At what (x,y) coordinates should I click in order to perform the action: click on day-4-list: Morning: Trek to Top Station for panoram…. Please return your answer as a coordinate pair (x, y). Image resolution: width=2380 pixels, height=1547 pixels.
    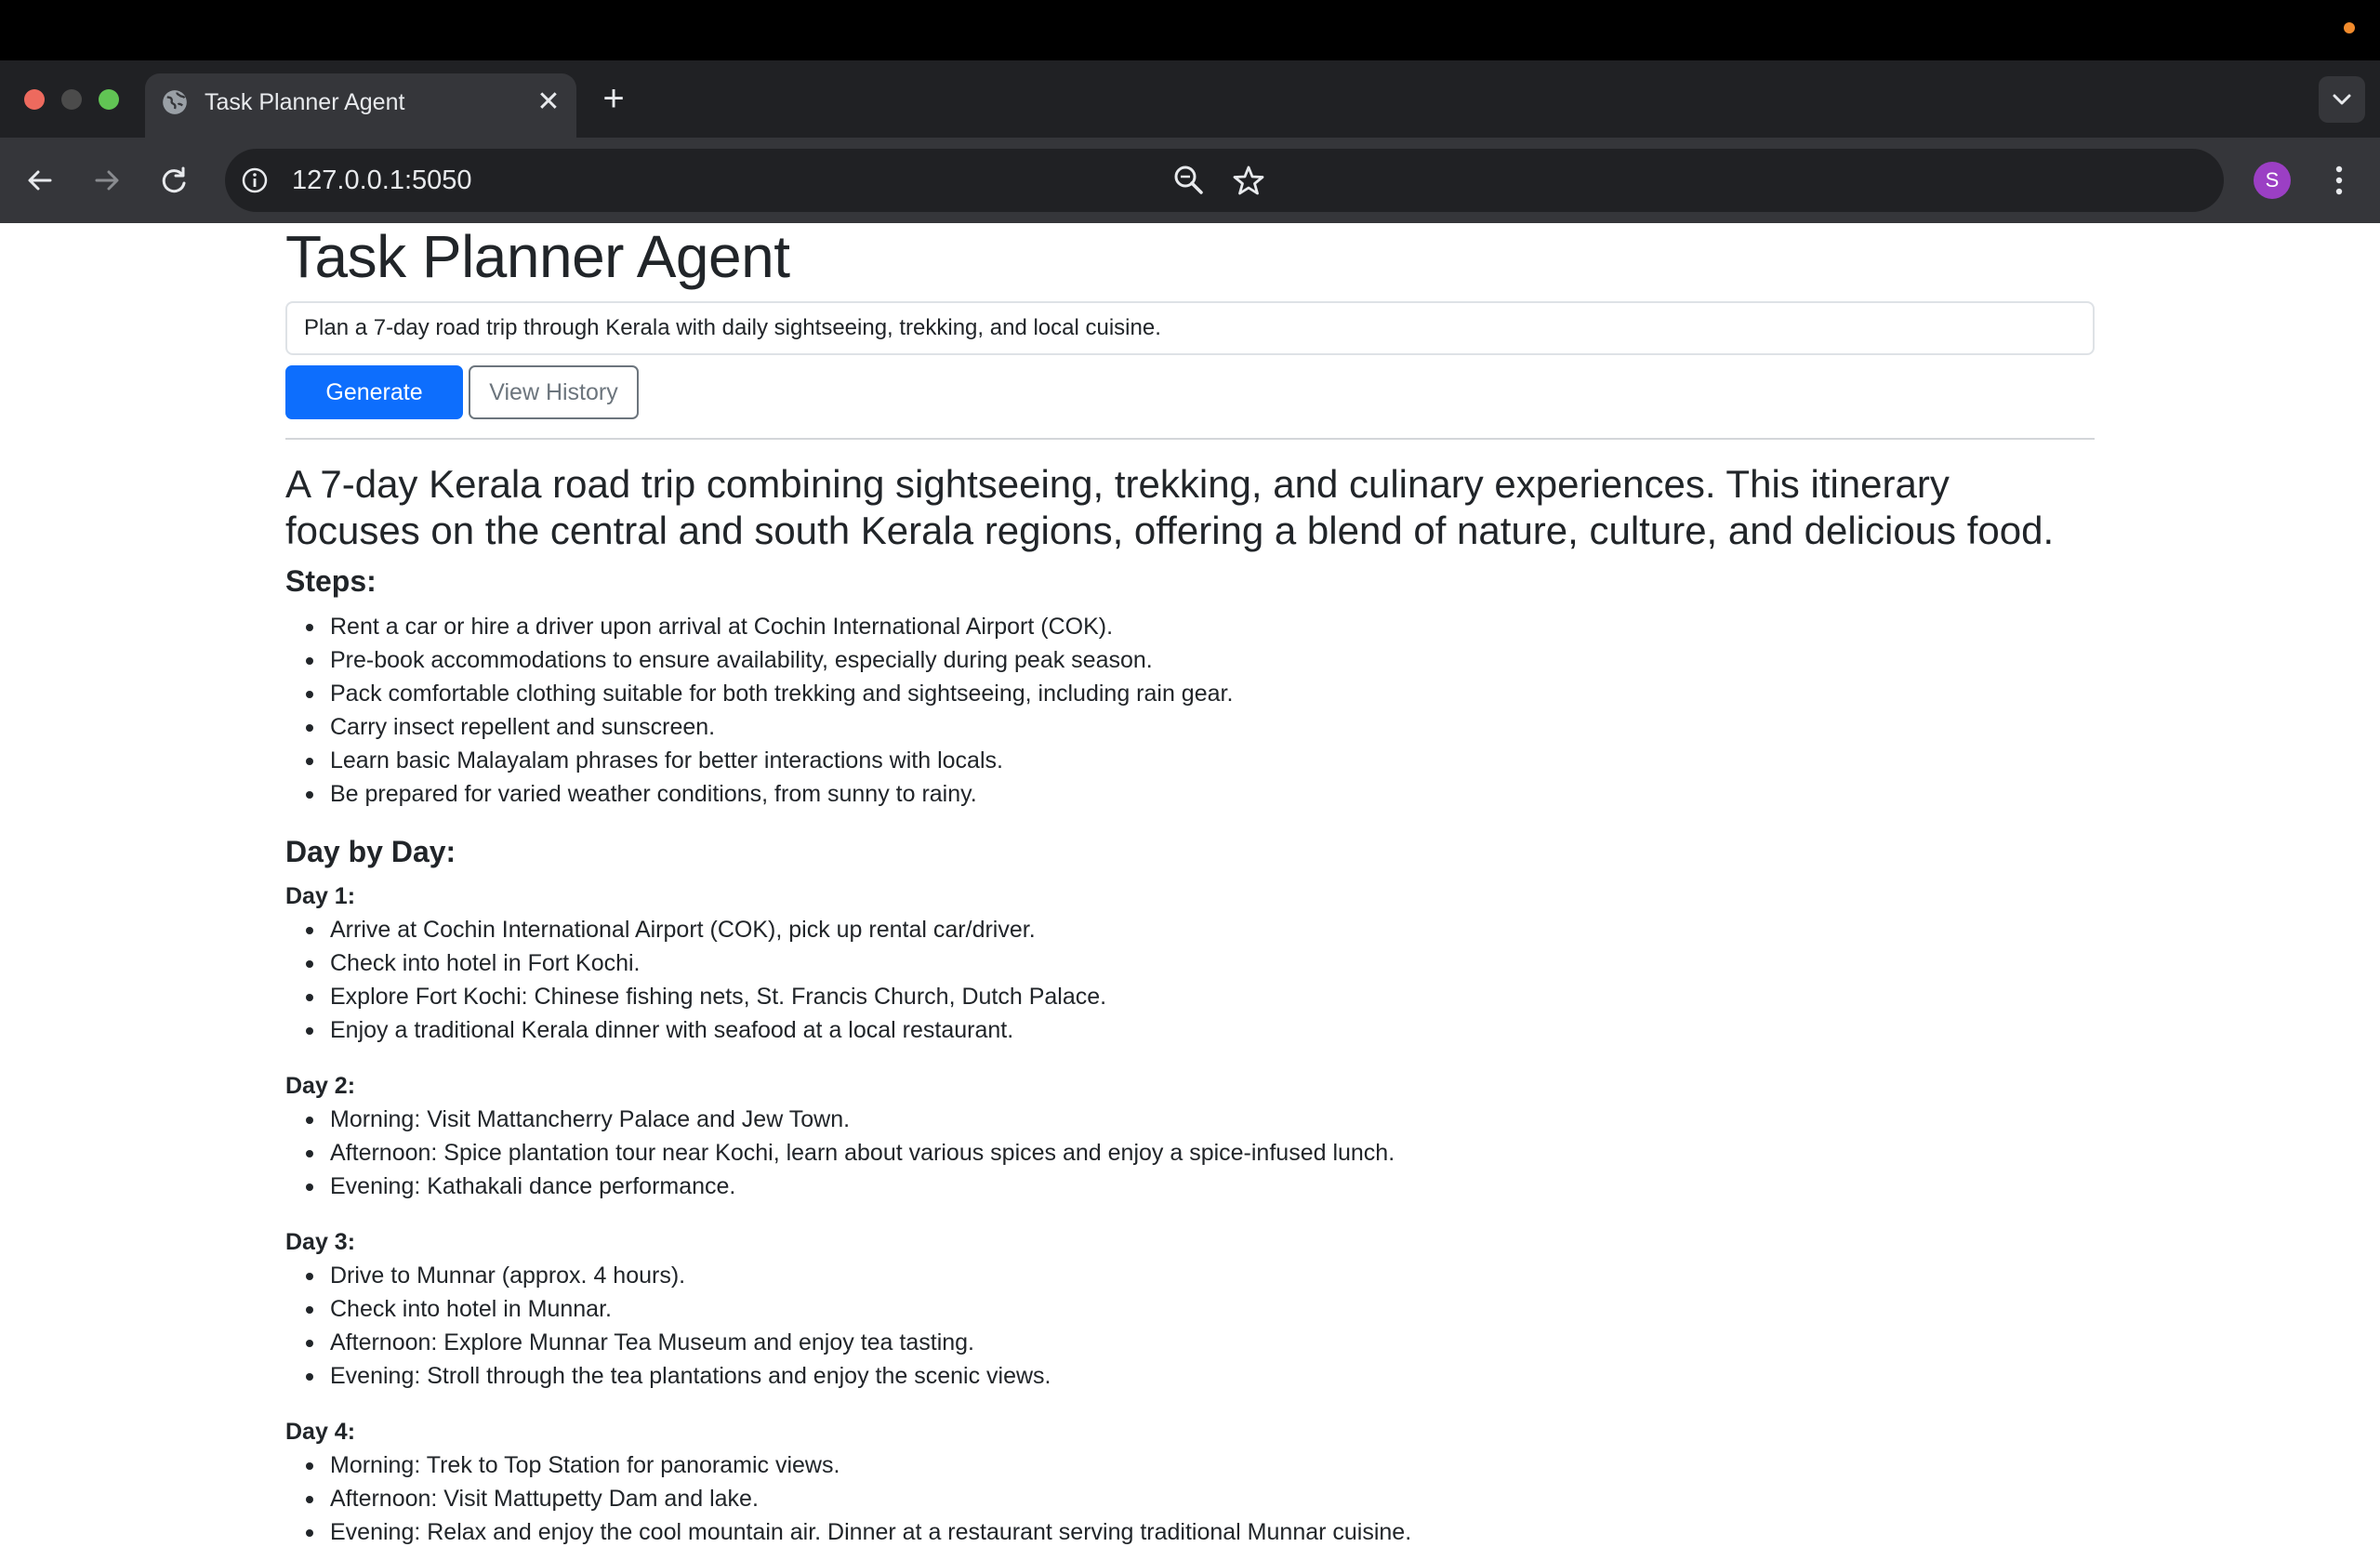
    Looking at the image, I should click on (858, 1497).